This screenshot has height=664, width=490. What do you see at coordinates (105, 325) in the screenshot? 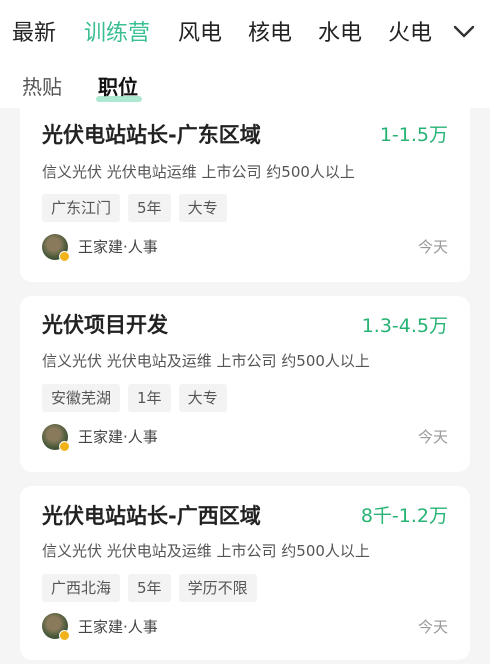
I see `job-title: 光伏项目开发` at bounding box center [105, 325].